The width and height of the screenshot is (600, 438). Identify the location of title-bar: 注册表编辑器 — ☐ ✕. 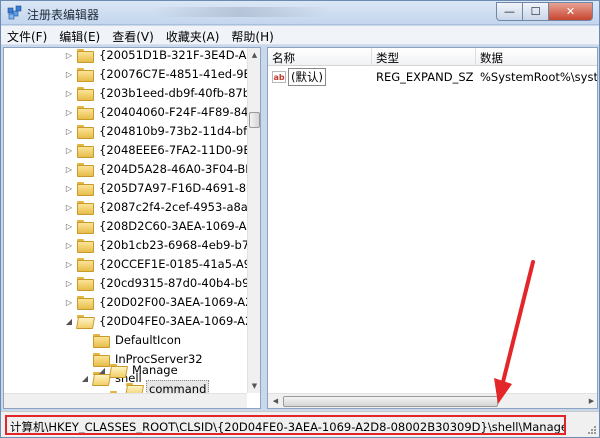
(300, 13).